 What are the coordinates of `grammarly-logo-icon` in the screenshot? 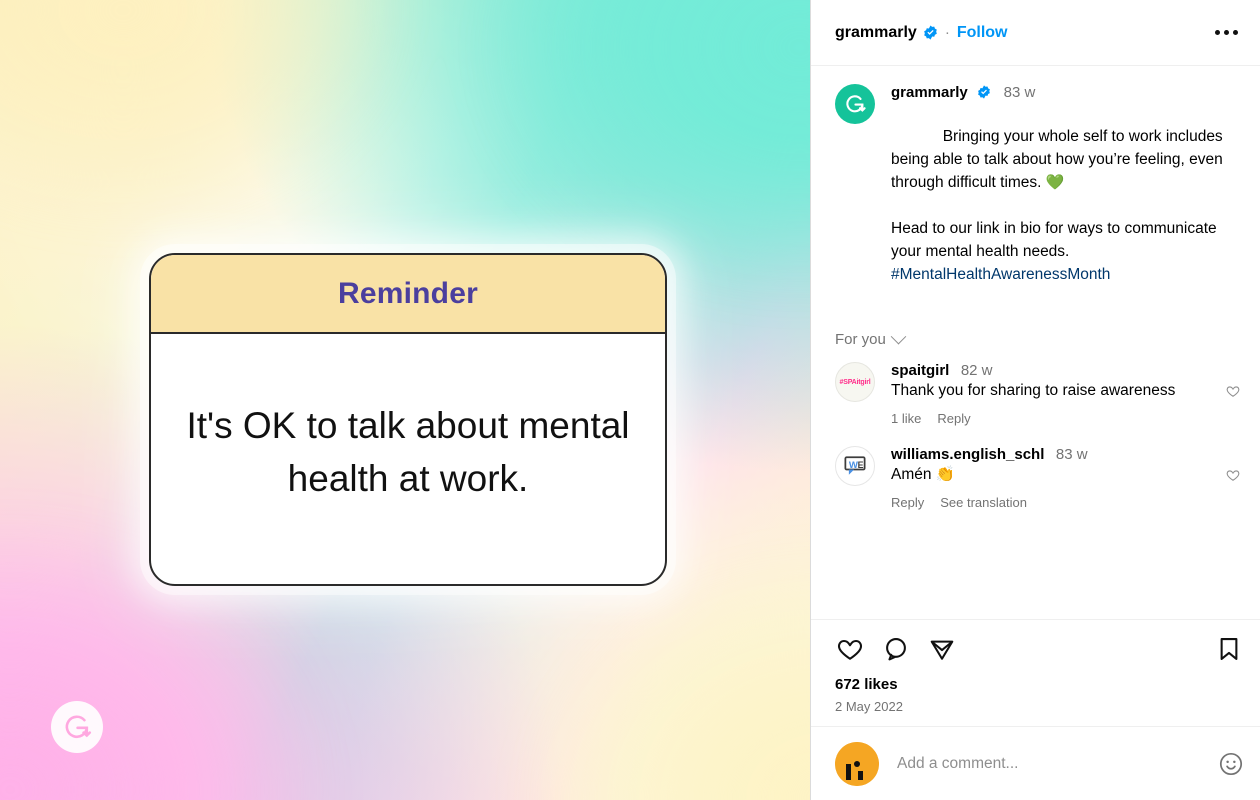 It's located at (77, 727).